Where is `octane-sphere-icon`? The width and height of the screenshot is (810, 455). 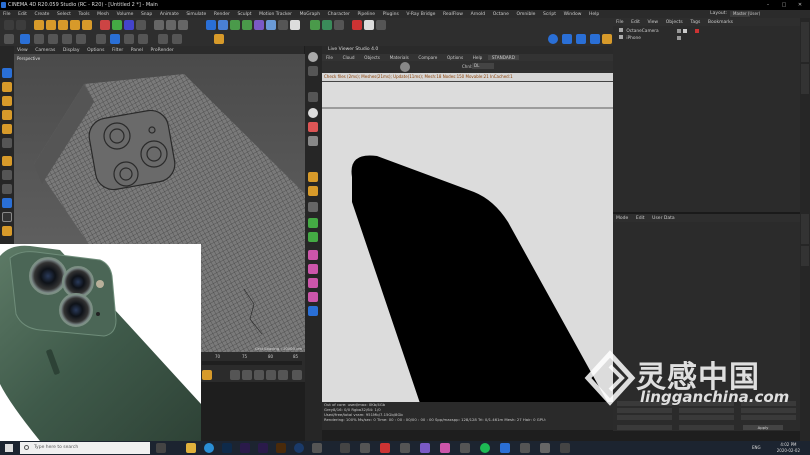
octane-sphere-icon is located at coordinates (313, 113).